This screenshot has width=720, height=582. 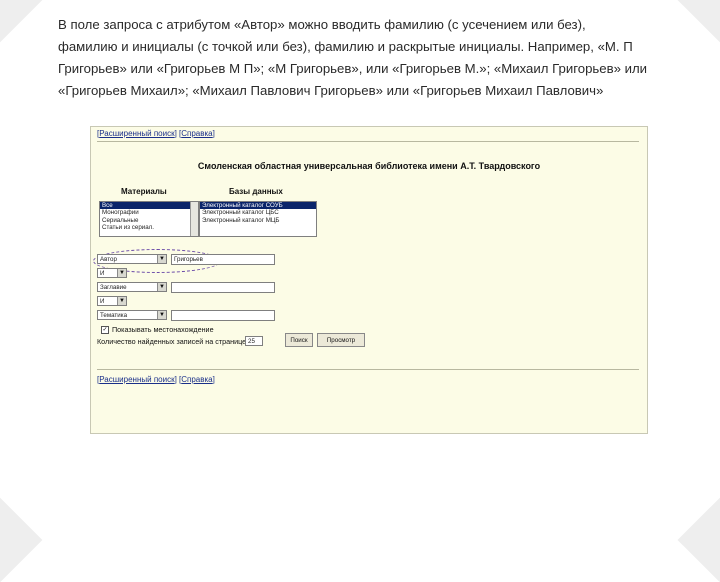 I want to click on select-value: Автор, so click(x=108, y=259).